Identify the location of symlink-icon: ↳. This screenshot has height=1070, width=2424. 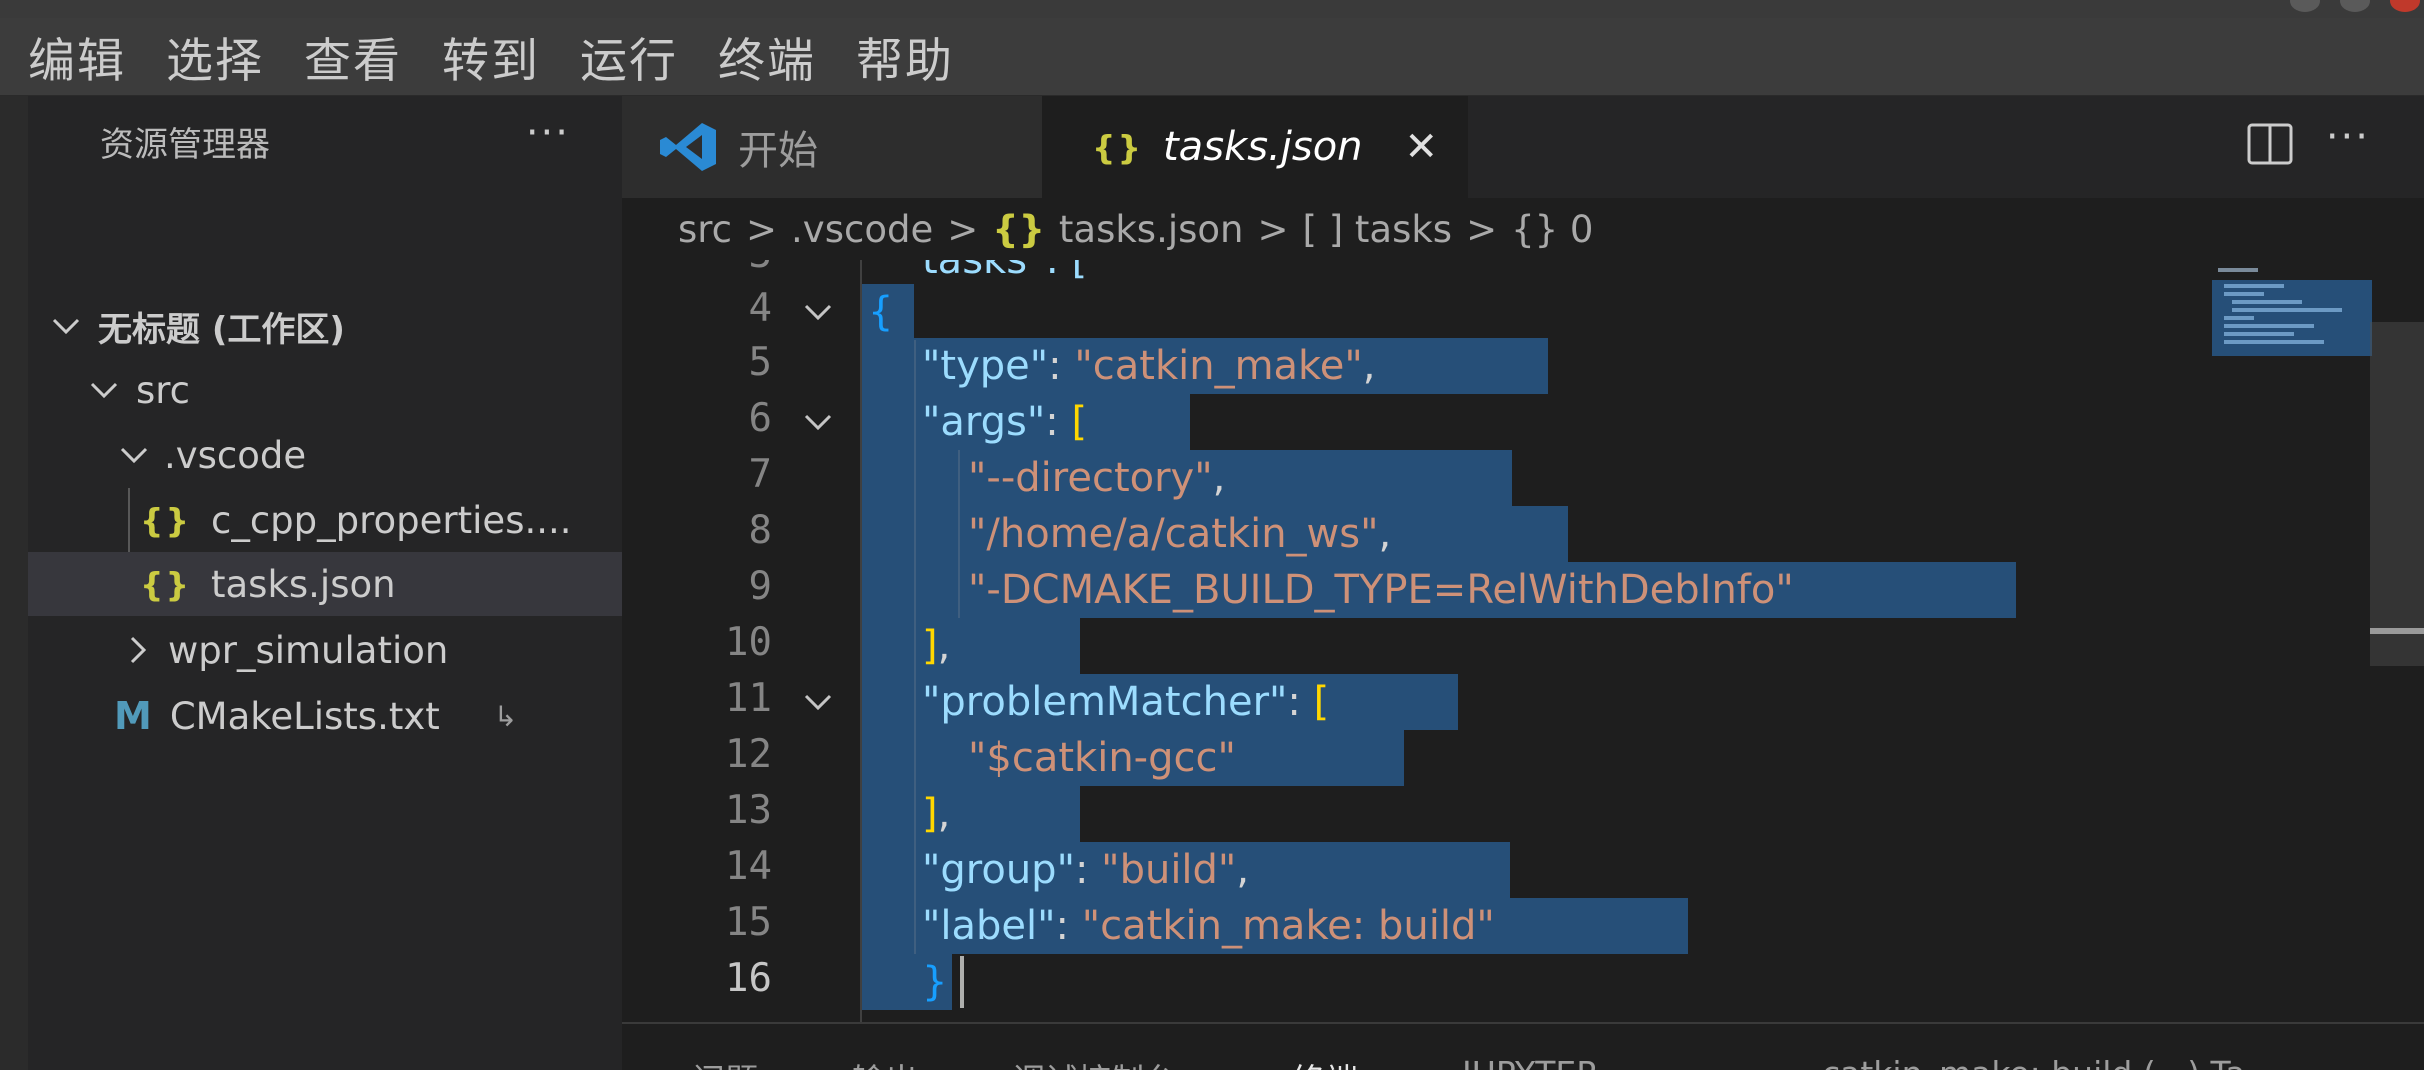
(505, 716).